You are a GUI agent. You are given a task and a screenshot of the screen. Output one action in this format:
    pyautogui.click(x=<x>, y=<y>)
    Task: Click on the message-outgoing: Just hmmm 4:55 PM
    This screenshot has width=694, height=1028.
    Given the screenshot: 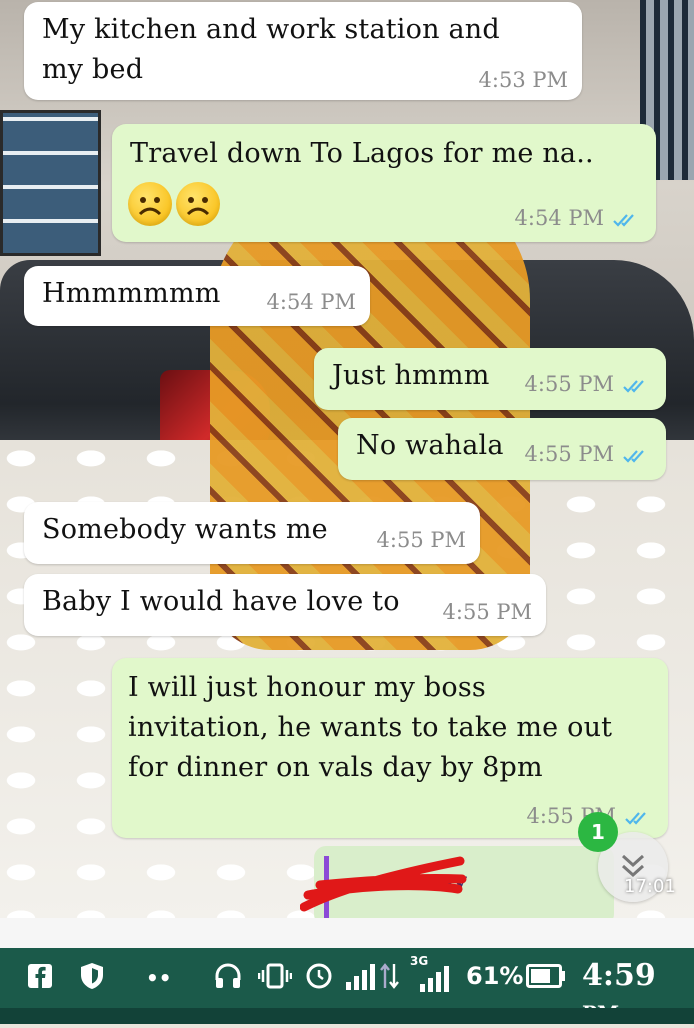 What is the action you would take?
    pyautogui.click(x=490, y=379)
    